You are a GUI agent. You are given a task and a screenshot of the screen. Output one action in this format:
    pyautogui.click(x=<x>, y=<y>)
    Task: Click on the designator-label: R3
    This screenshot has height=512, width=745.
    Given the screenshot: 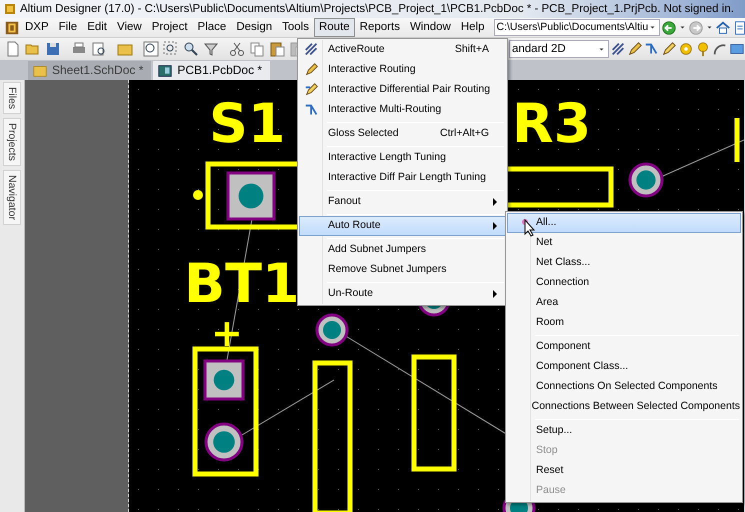 What is the action you would take?
    pyautogui.click(x=552, y=123)
    